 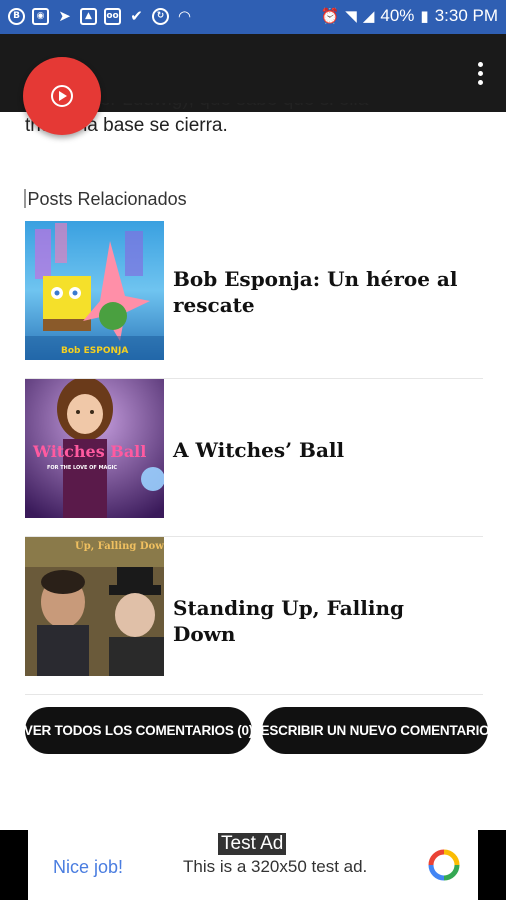 I want to click on write-comment-button: ESCRIBIR UN NUEVO COMENTARIO, so click(x=375, y=730).